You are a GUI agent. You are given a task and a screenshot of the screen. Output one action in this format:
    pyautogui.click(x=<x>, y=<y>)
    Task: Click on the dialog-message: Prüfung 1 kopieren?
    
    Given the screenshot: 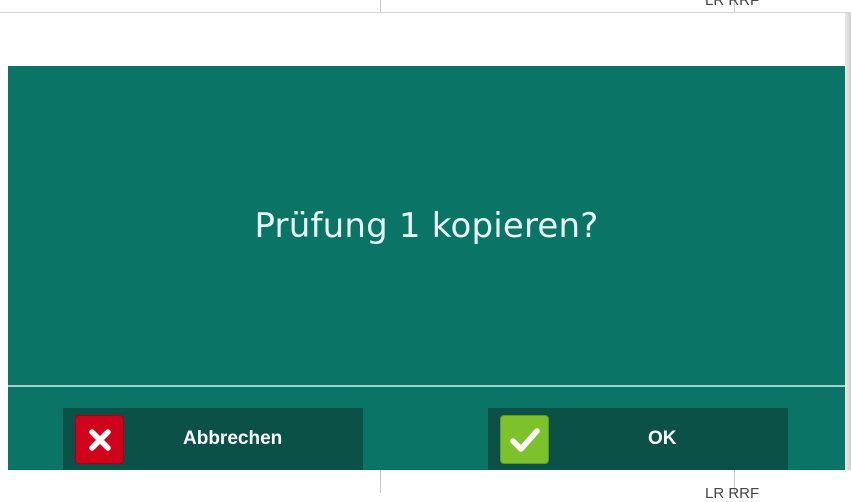 What is the action you would take?
    pyautogui.click(x=426, y=225)
    